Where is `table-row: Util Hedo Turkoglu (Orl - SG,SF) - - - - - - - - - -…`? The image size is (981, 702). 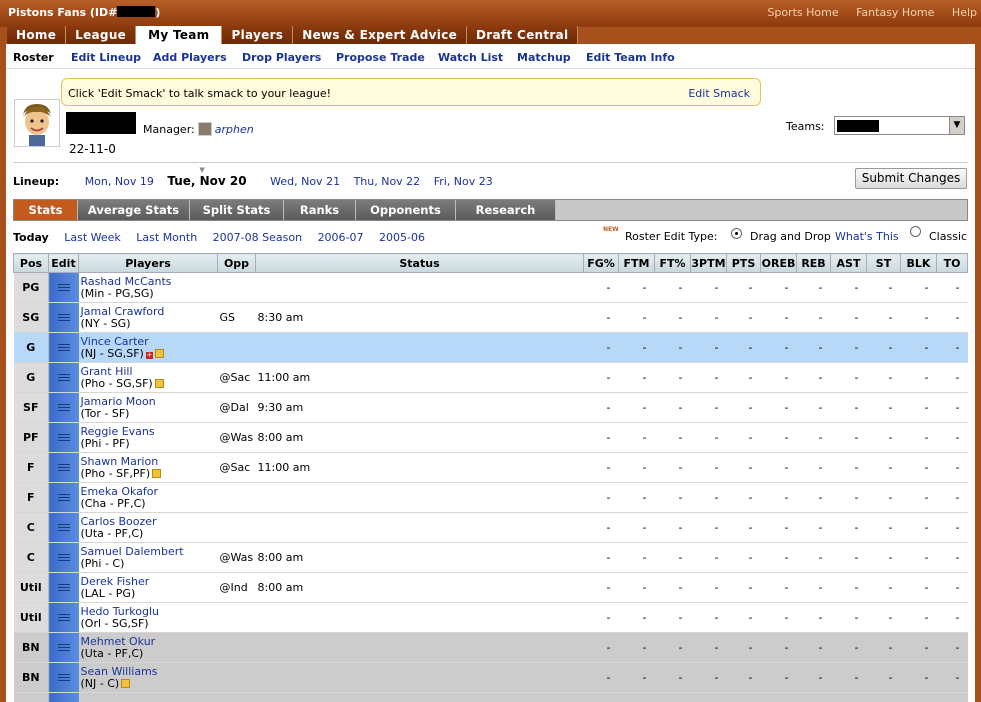 table-row: Util Hedo Turkoglu (Orl - SG,SF) - - - - - - - - - -… is located at coordinates (490, 617).